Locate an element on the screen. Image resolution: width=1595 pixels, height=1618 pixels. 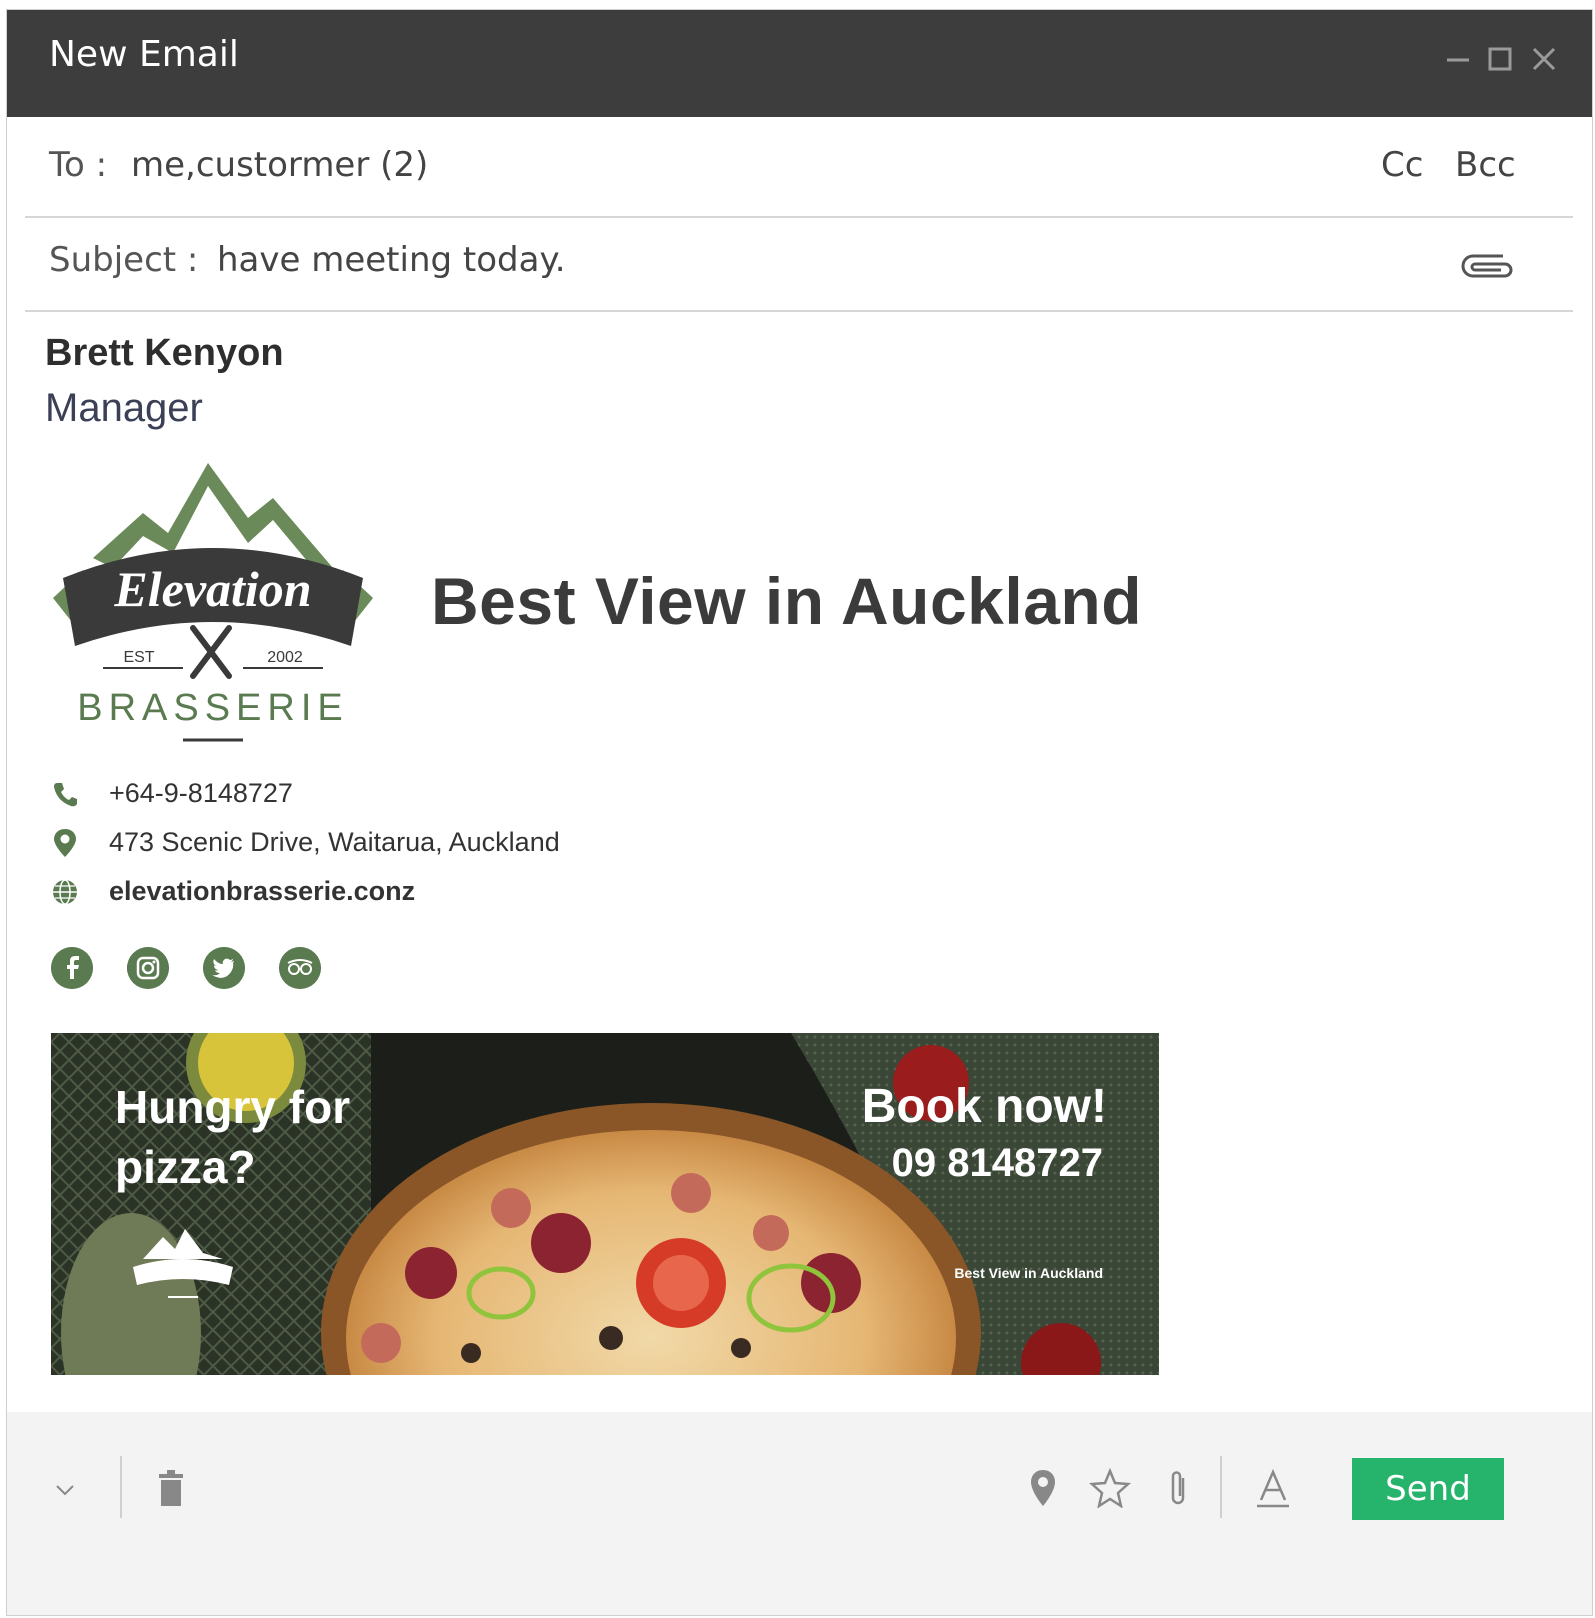
fork-knife-icon is located at coordinates (211, 652).